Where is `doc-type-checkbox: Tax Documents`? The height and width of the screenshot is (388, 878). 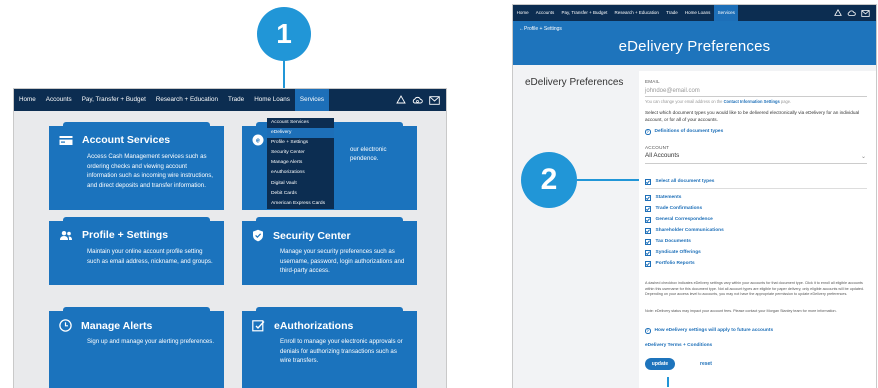
doc-type-checkbox: Tax Documents is located at coordinates (668, 242).